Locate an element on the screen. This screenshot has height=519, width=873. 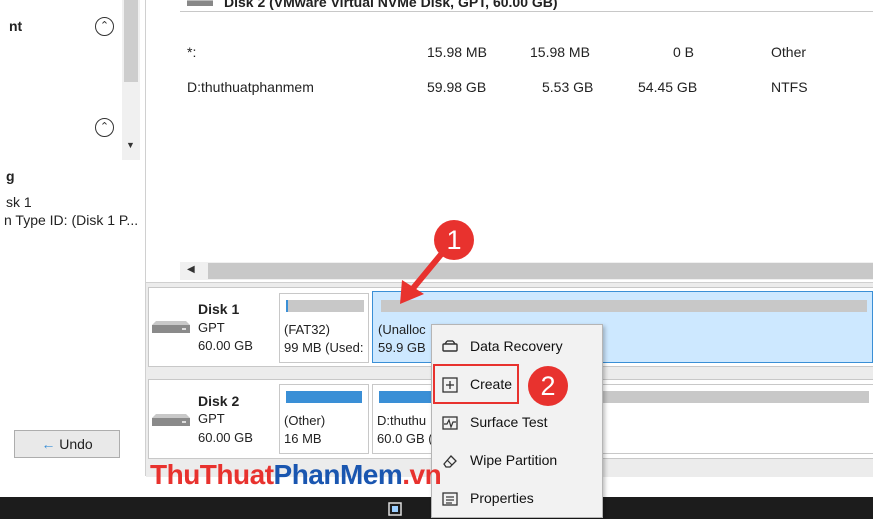
row-unused: 54.45 GB is located at coordinates (668, 87).